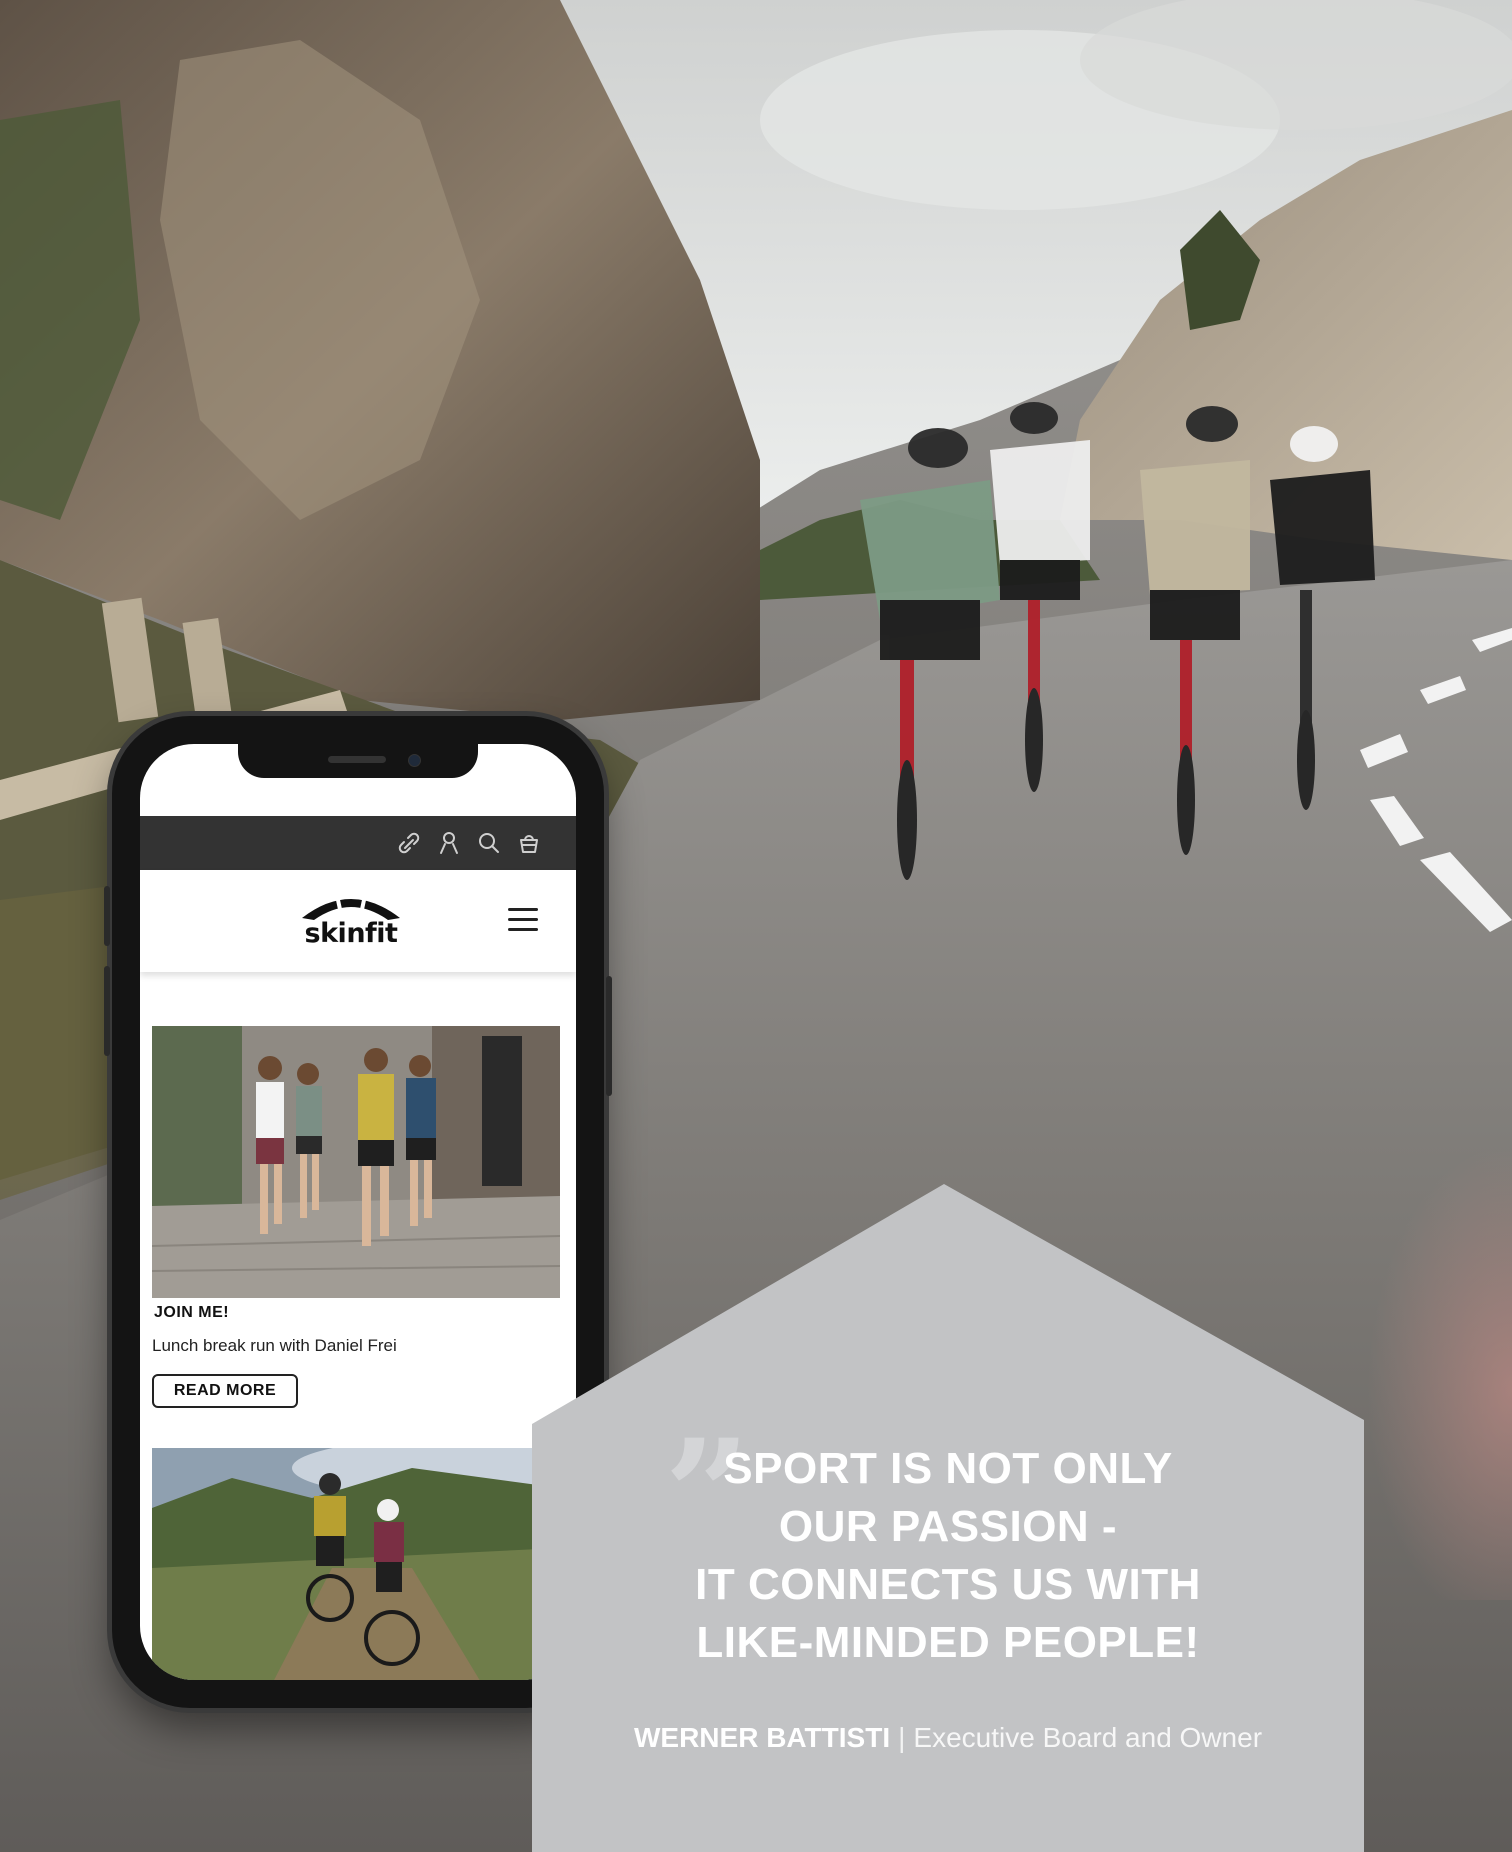  Describe the element at coordinates (409, 843) in the screenshot. I see `link-icon` at that location.